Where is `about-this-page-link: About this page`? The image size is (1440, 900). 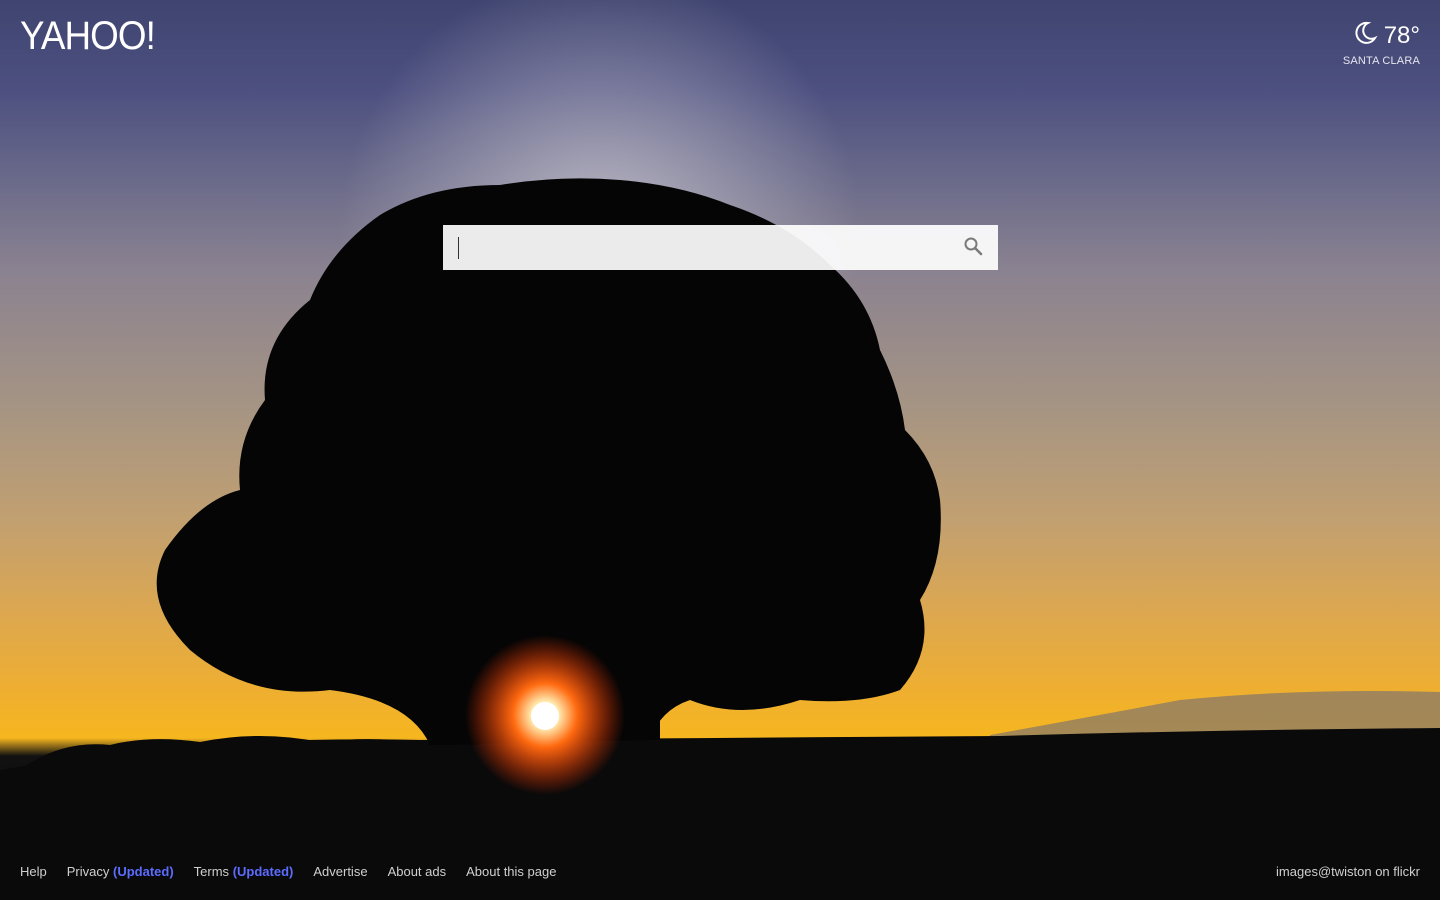 about-this-page-link: About this page is located at coordinates (511, 871).